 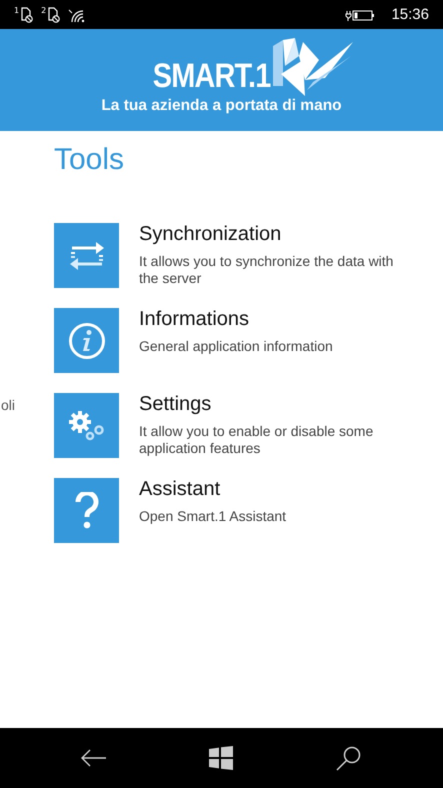 What do you see at coordinates (256, 440) in the screenshot?
I see `tool-description: It allow you to enable or disable some application features` at bounding box center [256, 440].